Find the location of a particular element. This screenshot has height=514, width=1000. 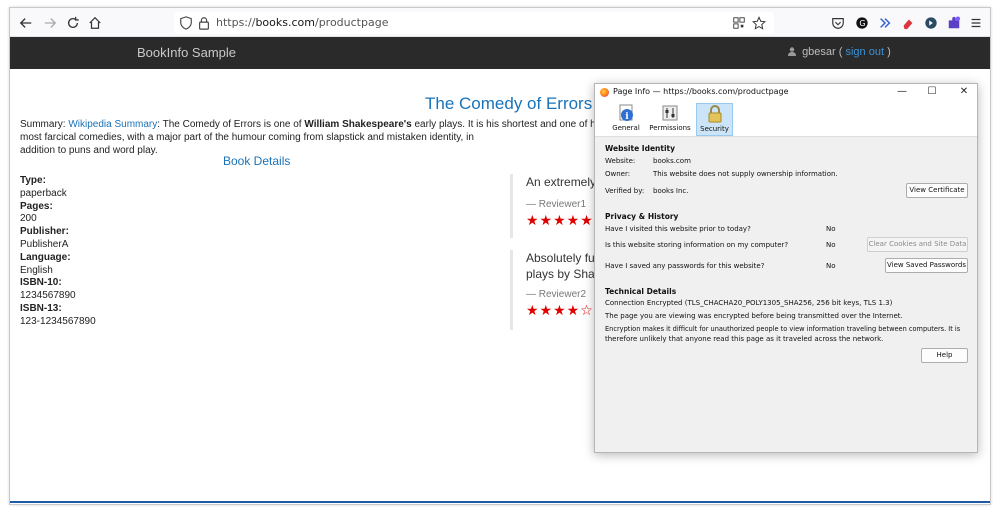

website-value: books.com is located at coordinates (672, 161).